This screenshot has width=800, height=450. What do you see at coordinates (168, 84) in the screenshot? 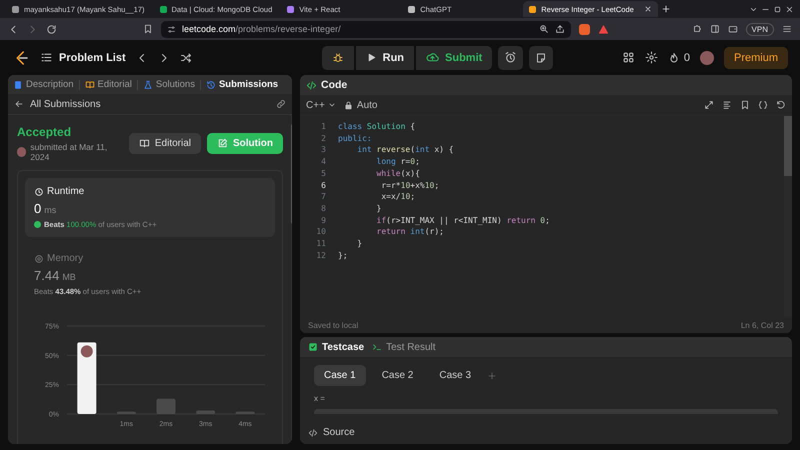
I see `panel-tab: Solutions` at bounding box center [168, 84].